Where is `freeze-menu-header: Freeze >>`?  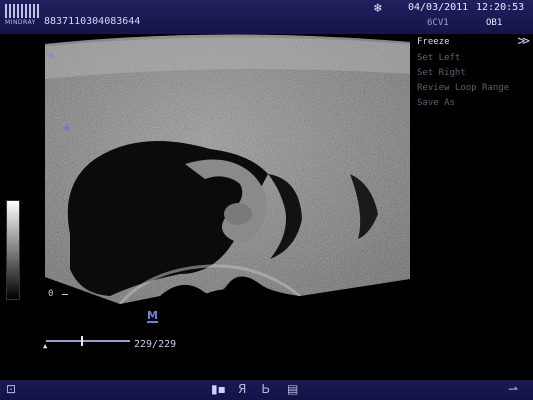 freeze-menu-header: Freeze >> is located at coordinates (475, 42).